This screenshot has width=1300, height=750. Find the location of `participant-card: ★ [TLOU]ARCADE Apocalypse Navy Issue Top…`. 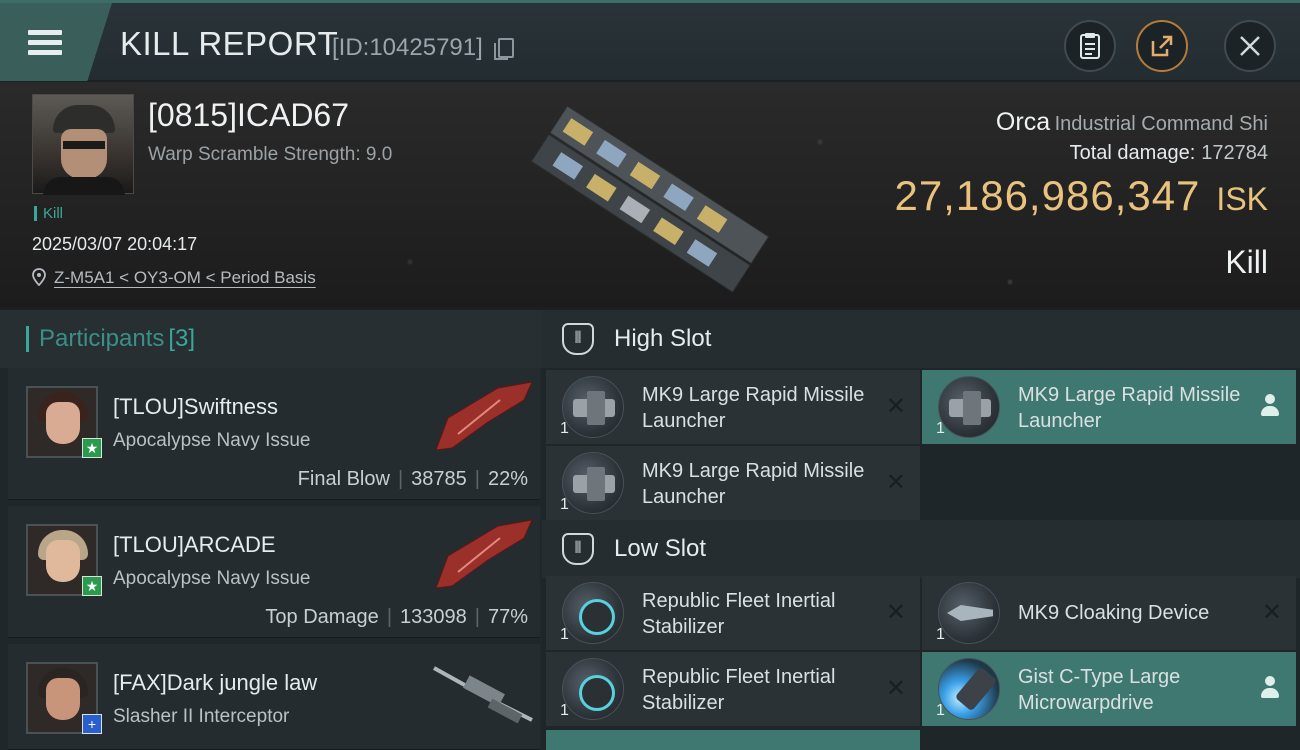

participant-card: ★ [TLOU]ARCADE Apocalypse Navy Issue Top… is located at coordinates (274, 572).